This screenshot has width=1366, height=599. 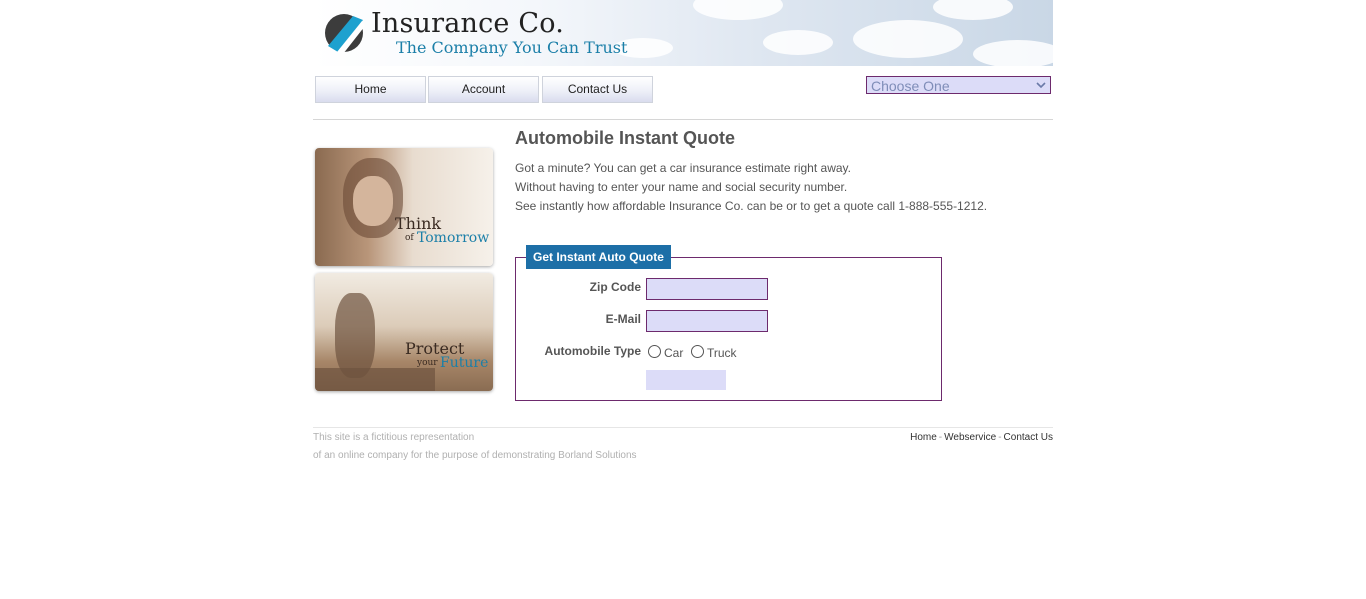 I want to click on chevron-down-icon, so click(x=1041, y=85).